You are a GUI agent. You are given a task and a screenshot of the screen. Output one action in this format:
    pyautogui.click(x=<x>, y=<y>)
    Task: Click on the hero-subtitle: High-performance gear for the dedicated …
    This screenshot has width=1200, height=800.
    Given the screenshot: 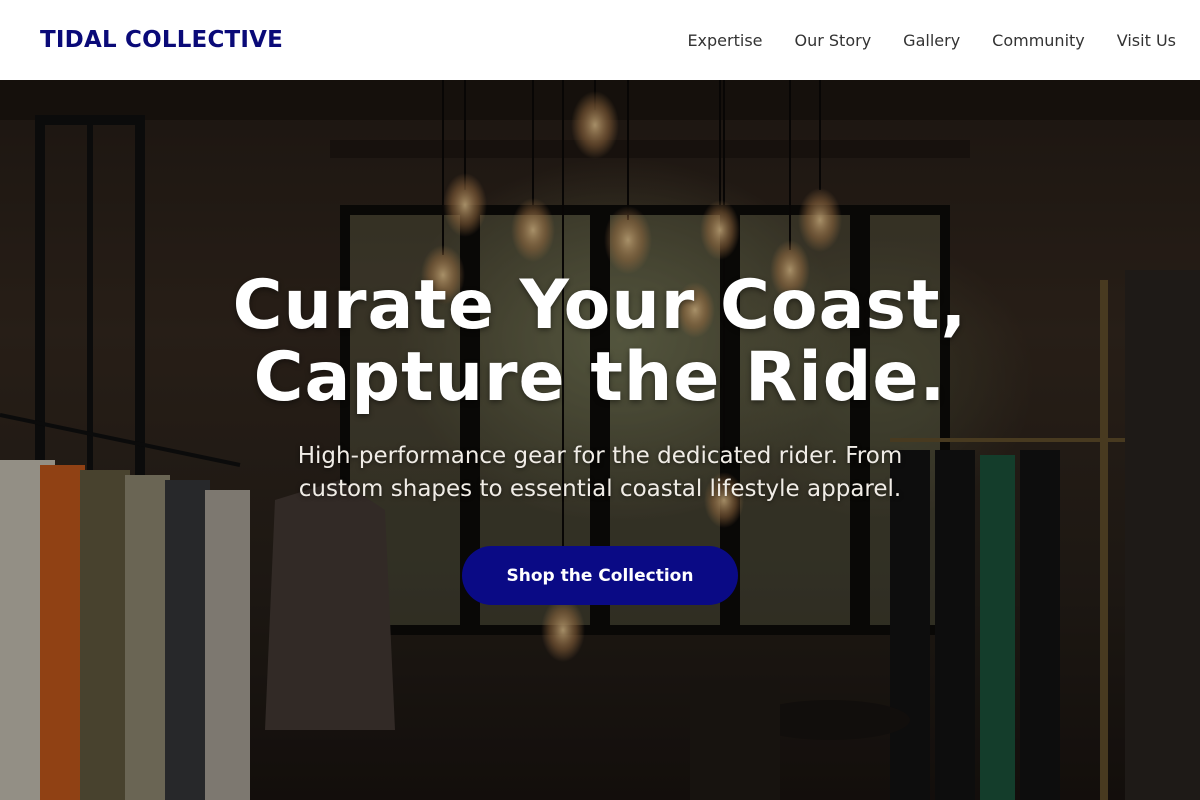 What is the action you would take?
    pyautogui.click(x=600, y=472)
    